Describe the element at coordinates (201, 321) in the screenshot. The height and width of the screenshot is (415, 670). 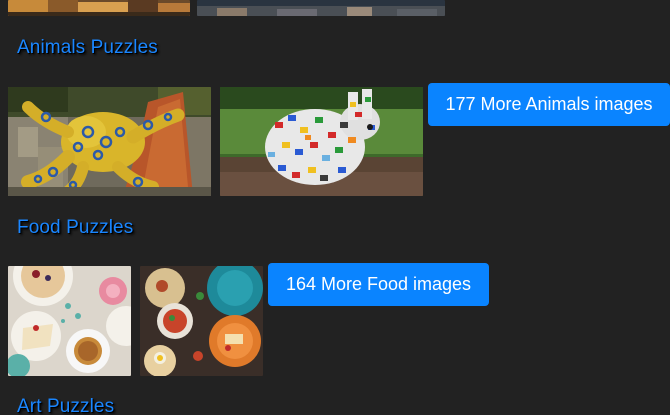
I see `mexican-food-table-image` at that location.